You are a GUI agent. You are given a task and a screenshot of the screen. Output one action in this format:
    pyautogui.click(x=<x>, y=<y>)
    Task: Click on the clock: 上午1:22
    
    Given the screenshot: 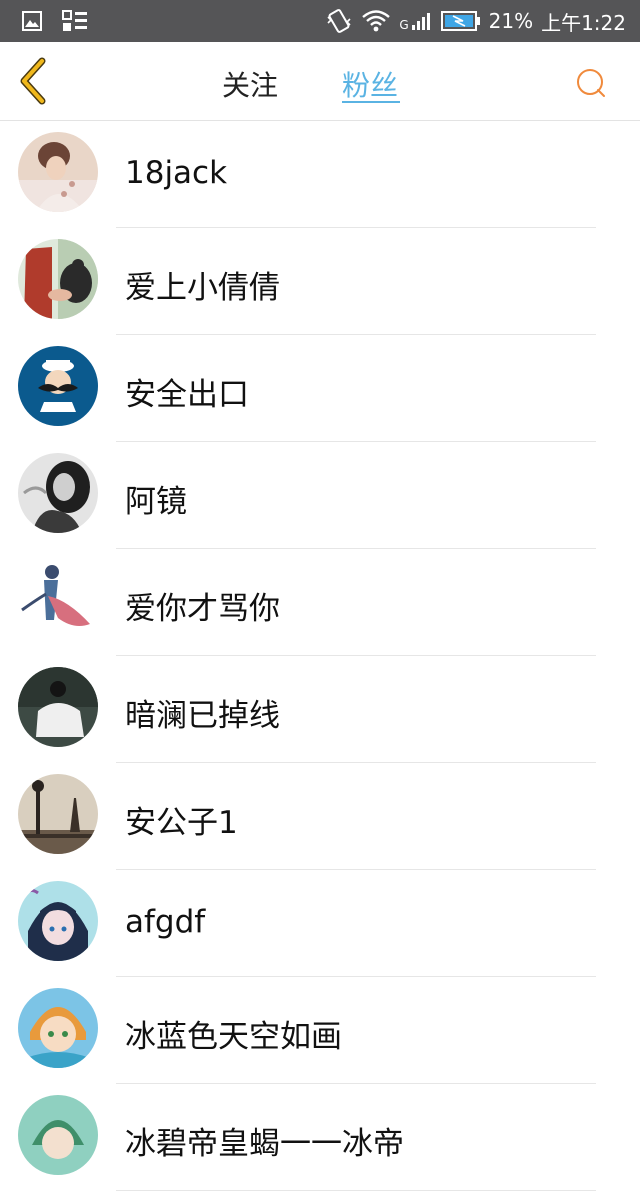 What is the action you would take?
    pyautogui.click(x=583, y=22)
    